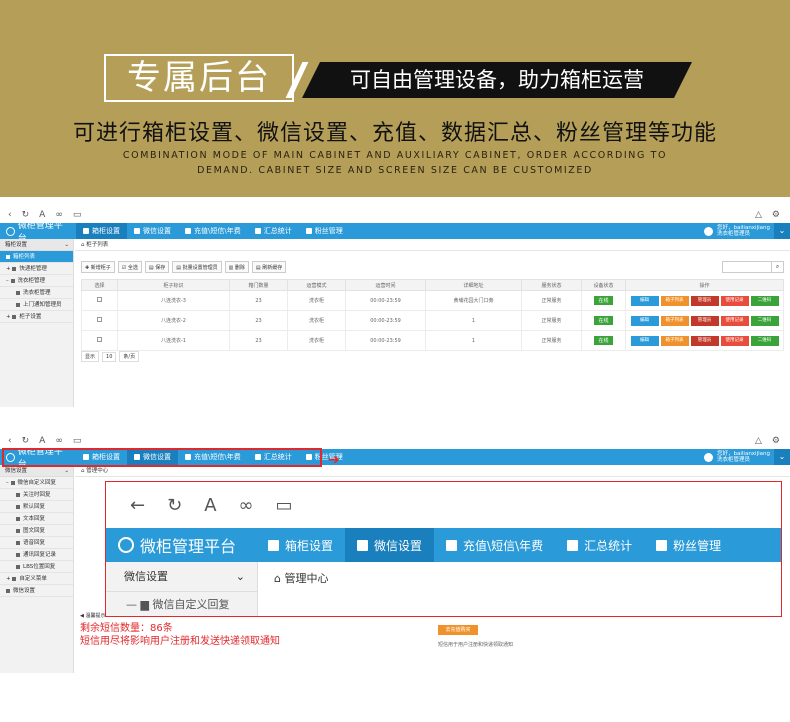 This screenshot has height=722, width=790. Describe the element at coordinates (36, 579) in the screenshot. I see `sidebar-item-custom-menu: + 自定义菜单` at that location.